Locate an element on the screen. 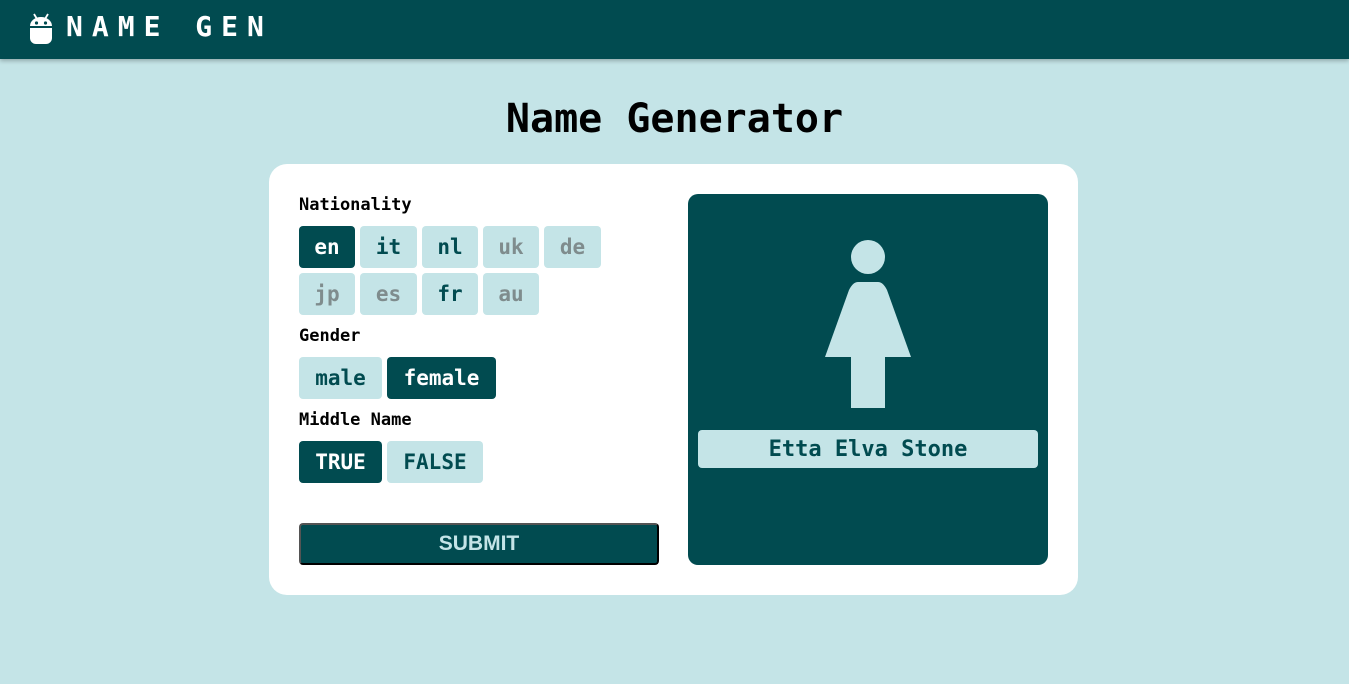 This screenshot has height=684, width=1349. female-person-icon is located at coordinates (868, 324).